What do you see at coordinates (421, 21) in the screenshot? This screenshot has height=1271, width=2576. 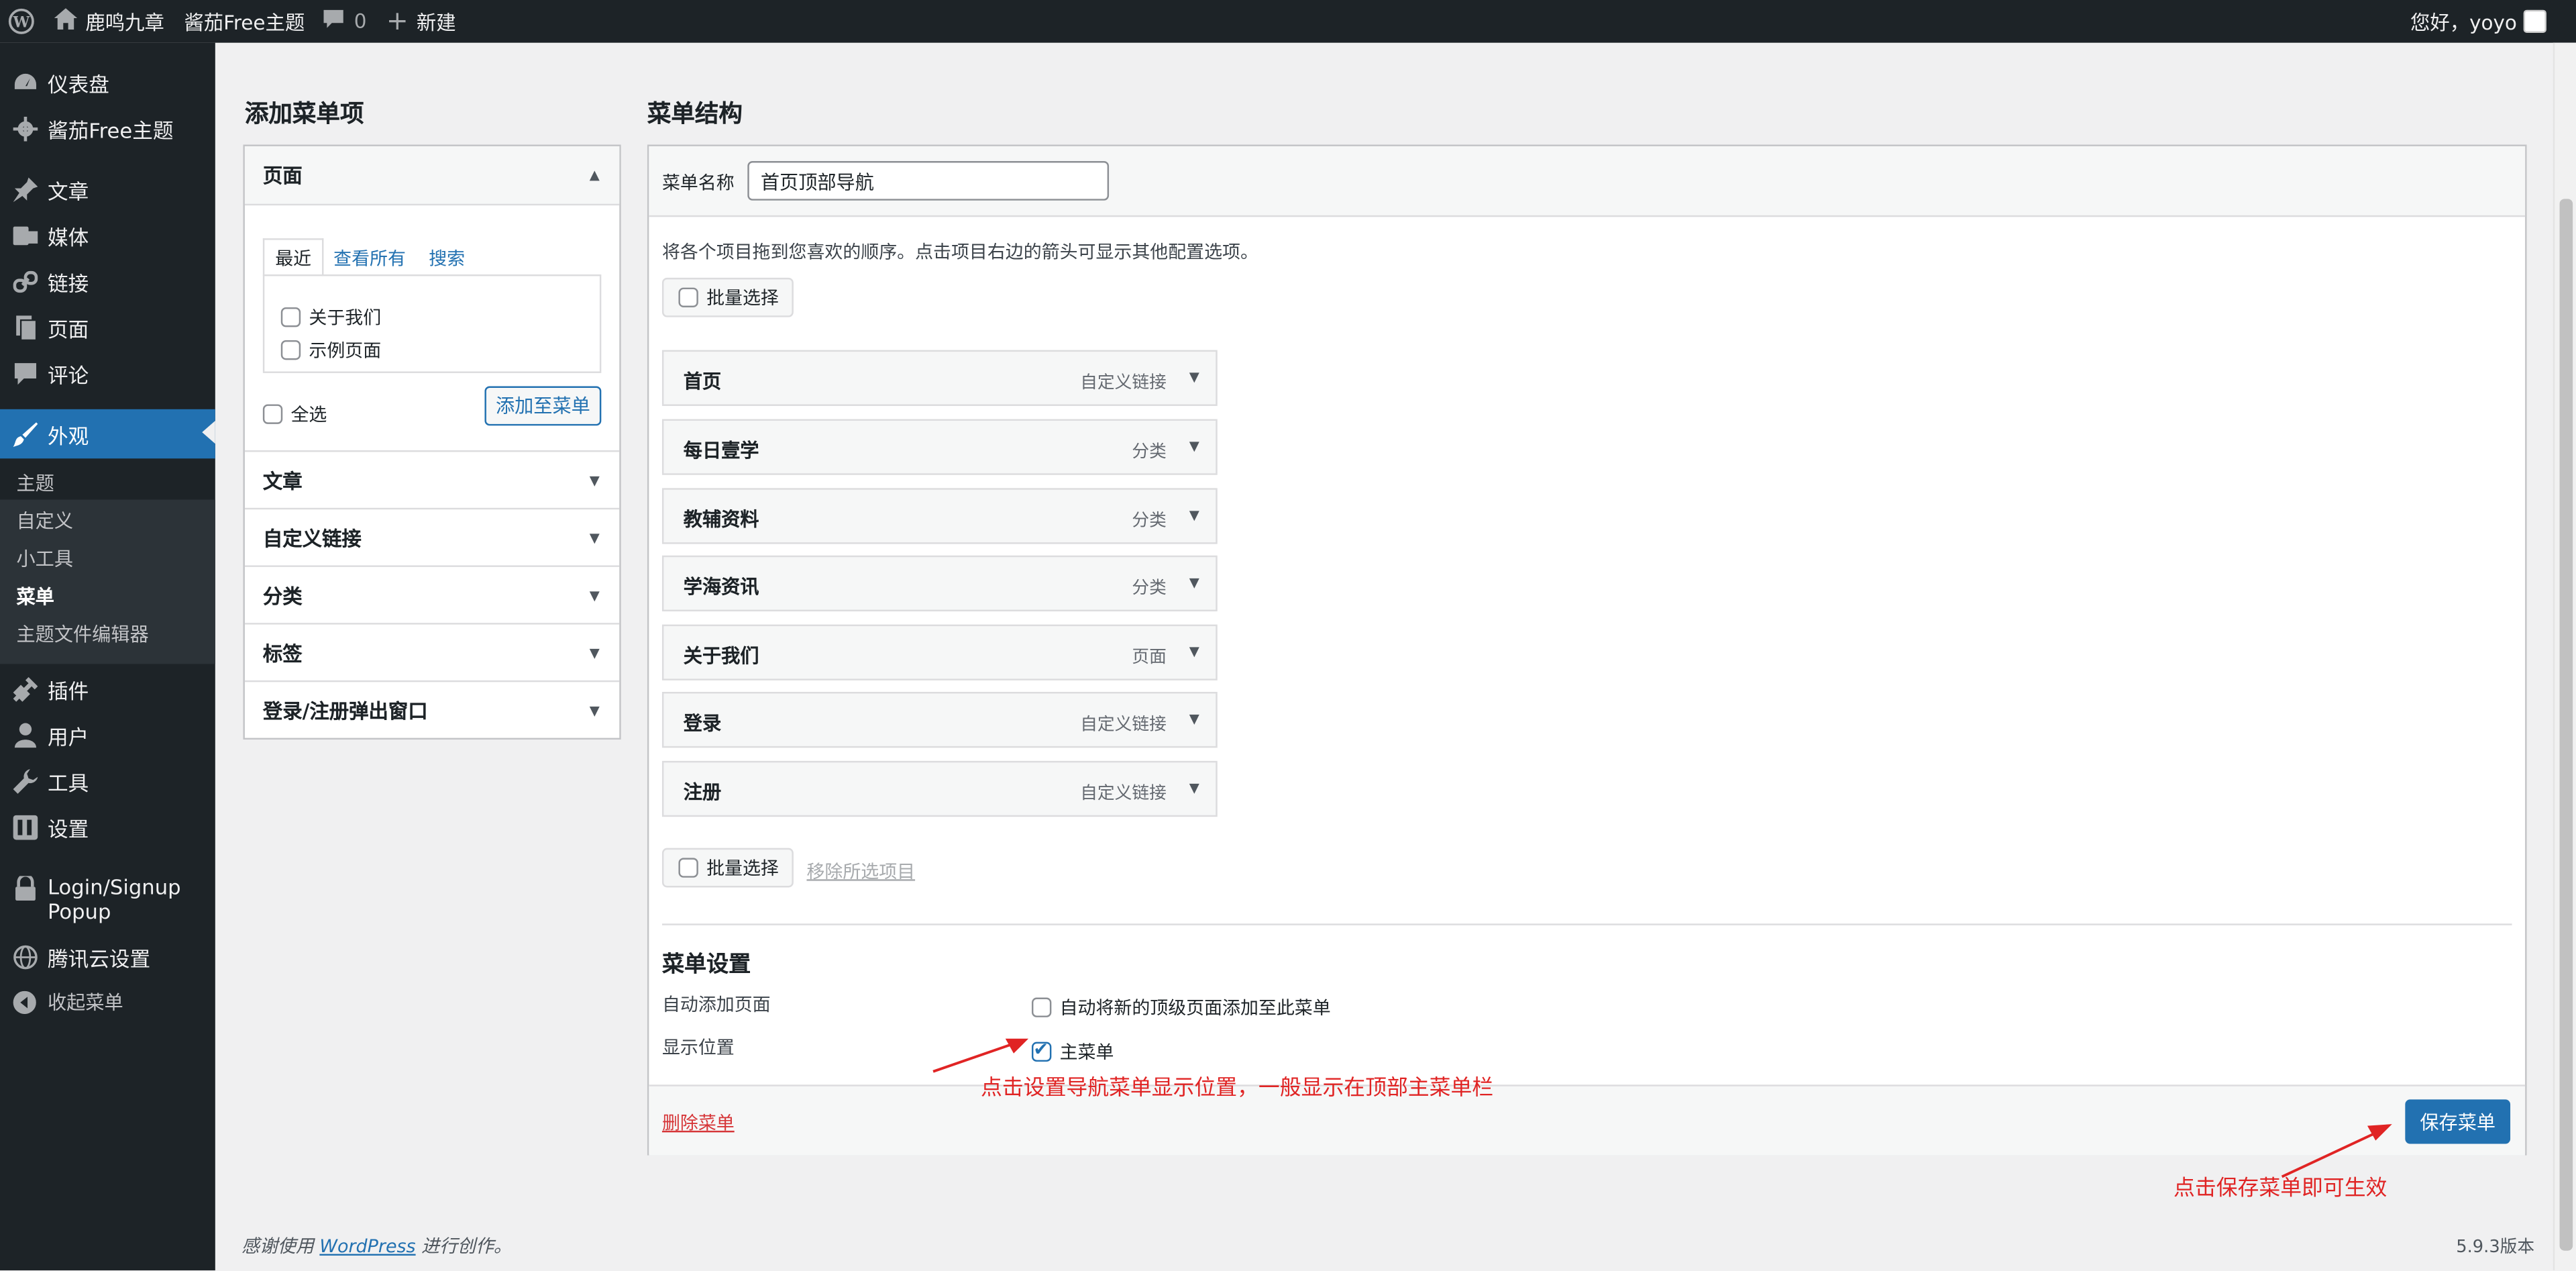 I see `new-content-link: + 新建` at bounding box center [421, 21].